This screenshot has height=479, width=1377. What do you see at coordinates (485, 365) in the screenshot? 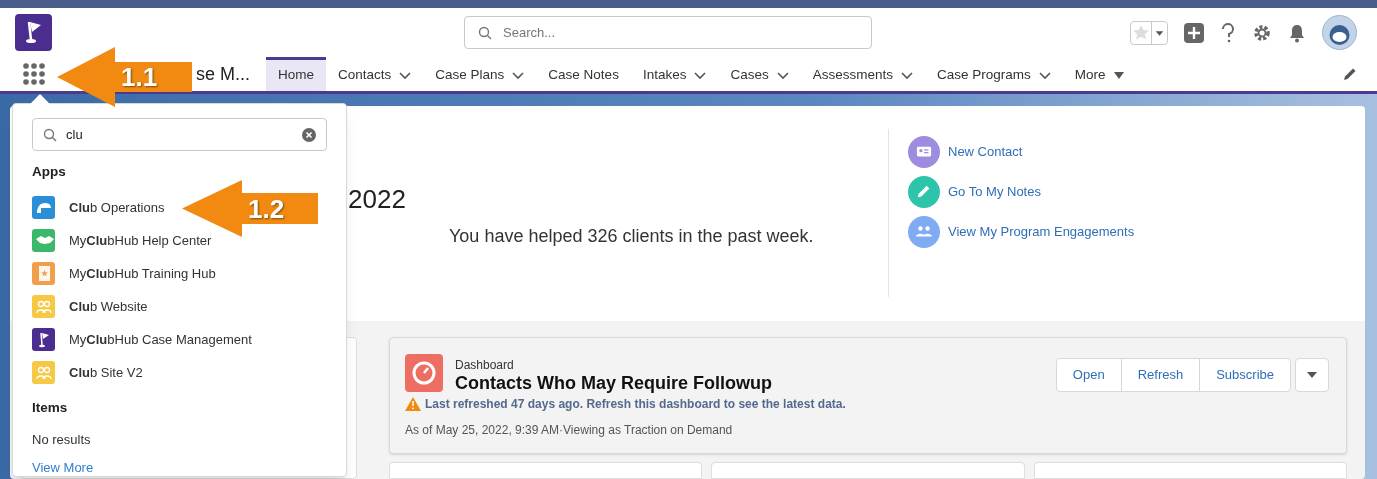
I see `dashboard-caption: Dashboard` at bounding box center [485, 365].